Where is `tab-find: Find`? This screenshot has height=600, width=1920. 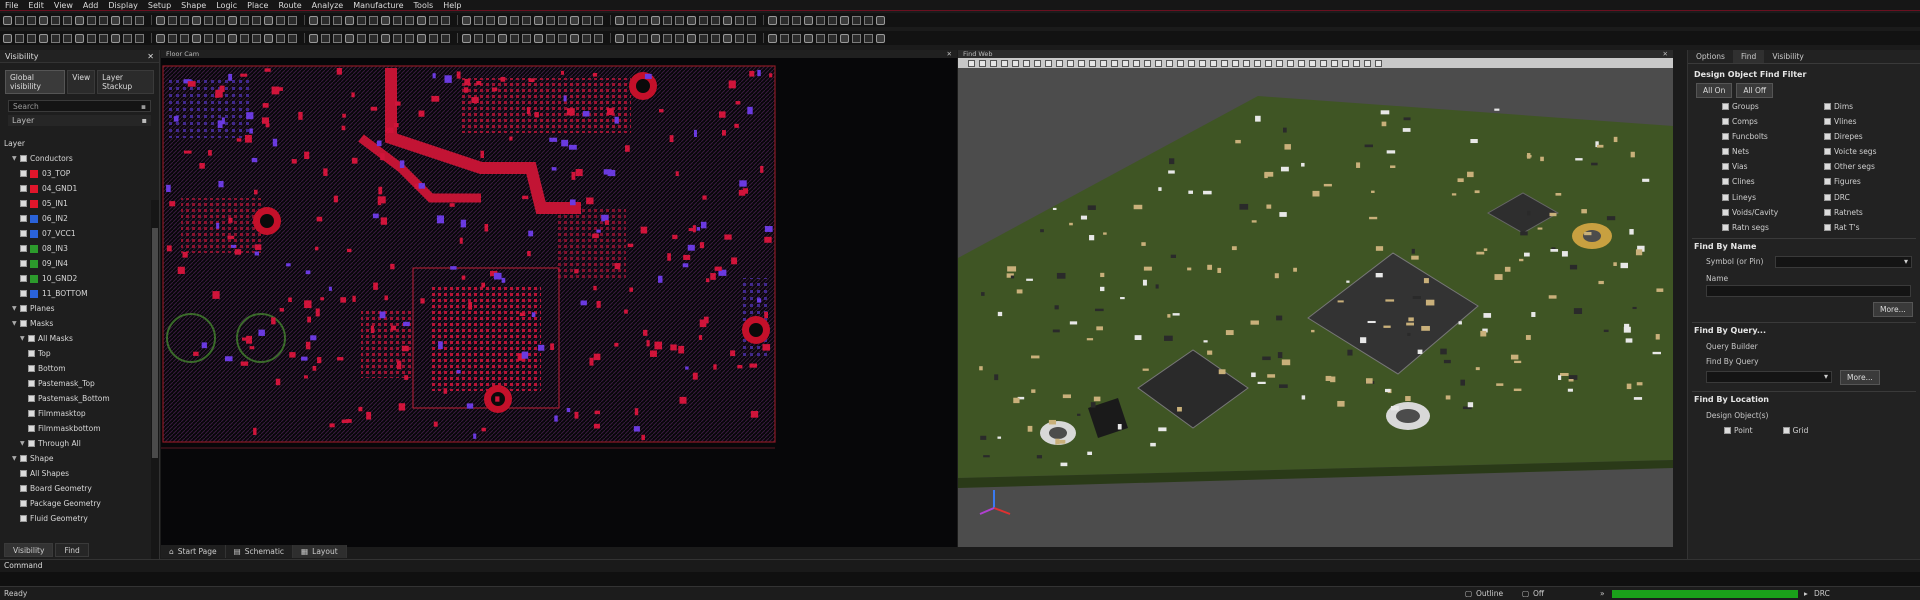 tab-find: Find is located at coordinates (72, 550).